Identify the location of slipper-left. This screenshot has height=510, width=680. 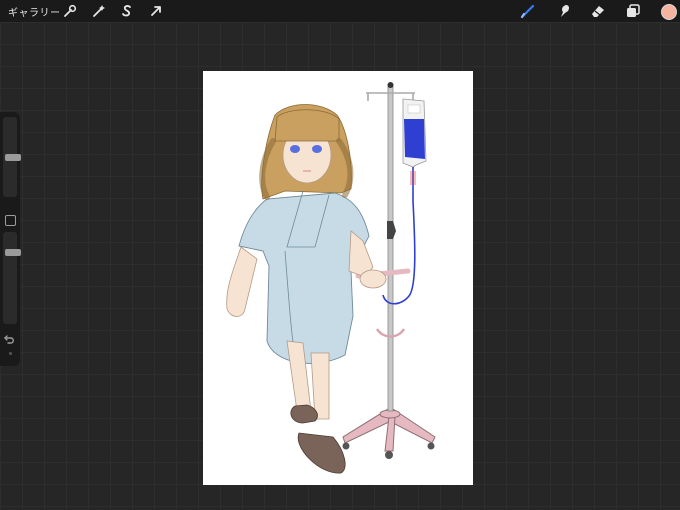
(304, 414).